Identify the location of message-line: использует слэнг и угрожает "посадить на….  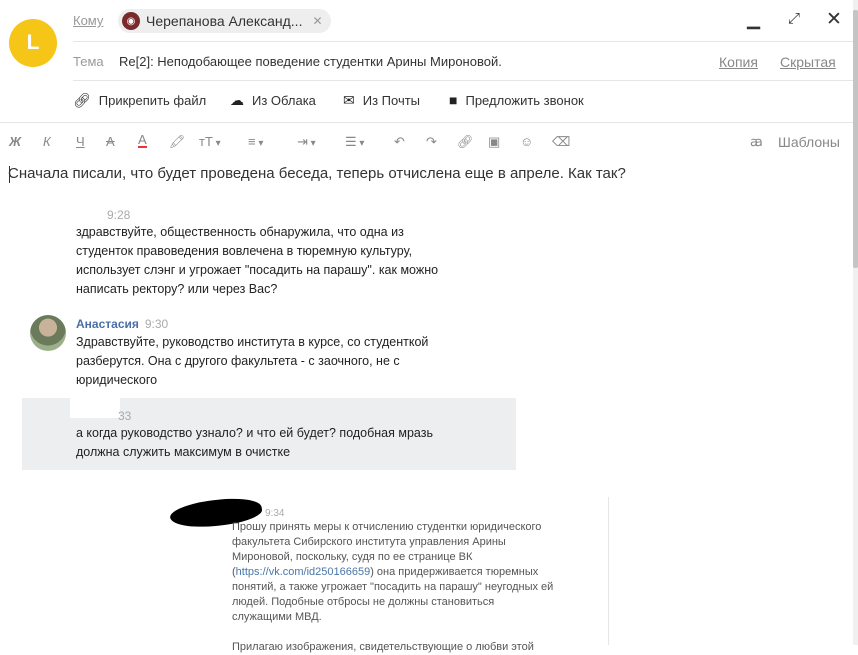
(257, 270).